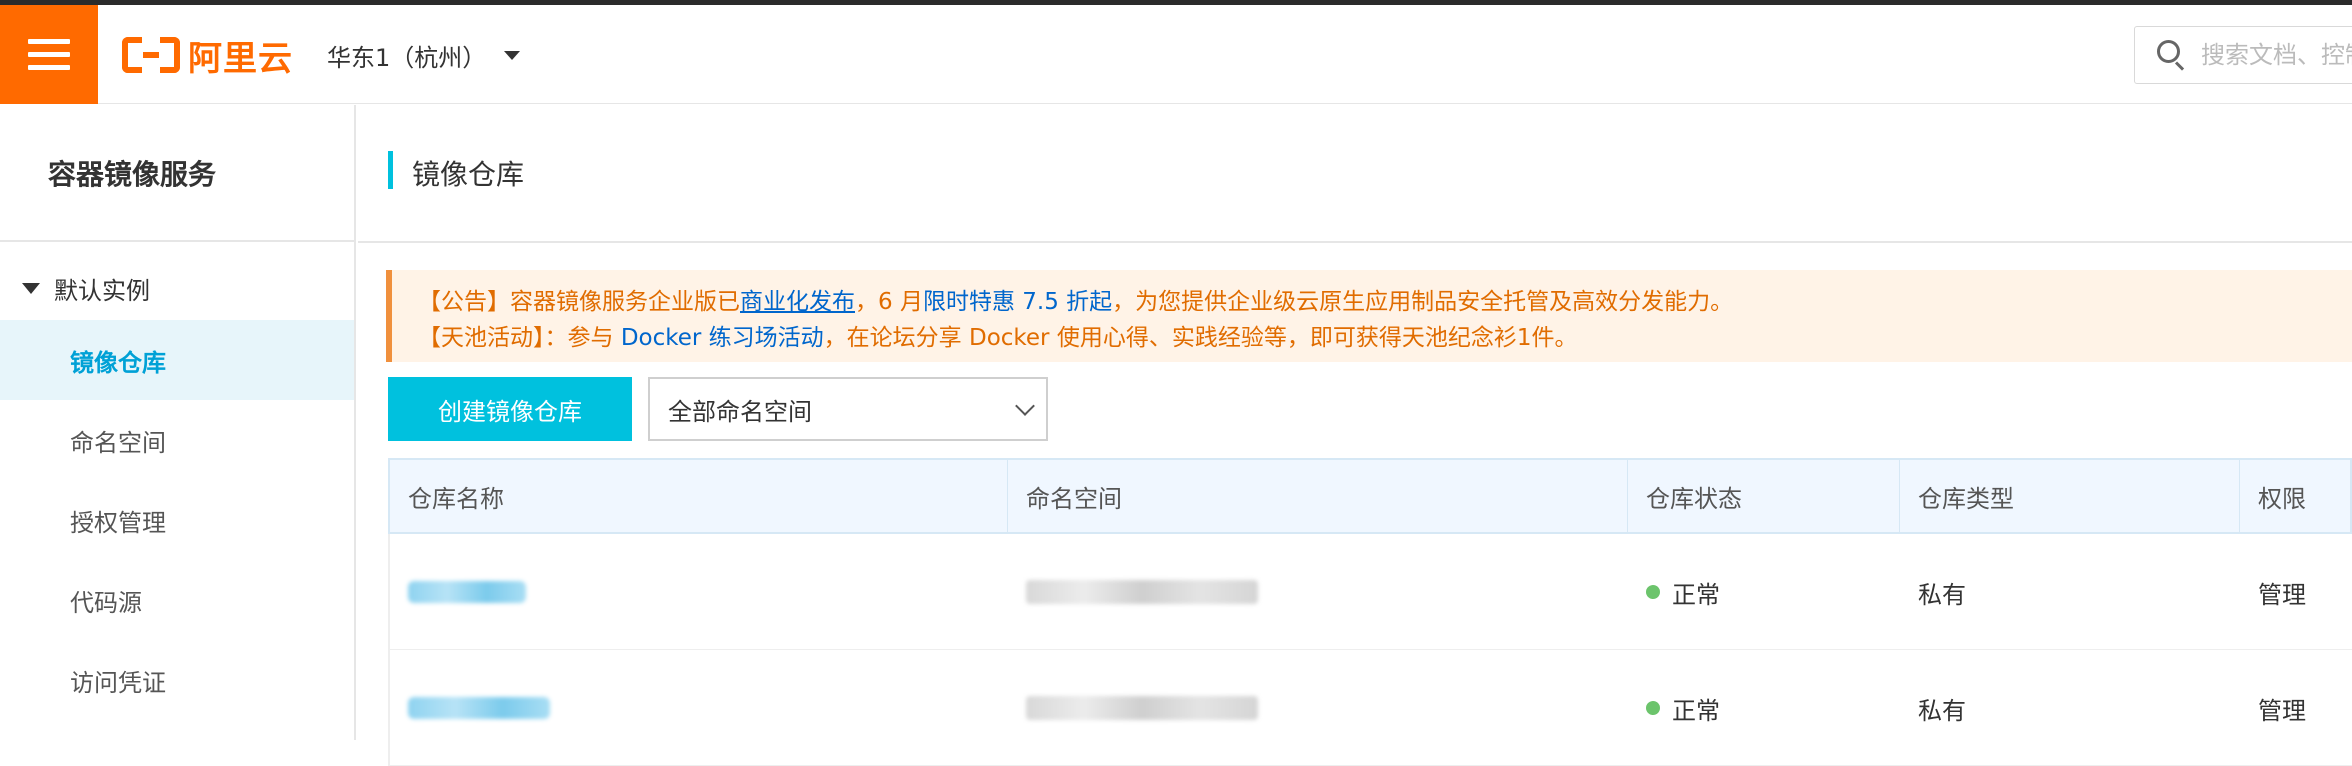 This screenshot has width=2352, height=766. Describe the element at coordinates (1200, 338) in the screenshot. I see `notice-text: ，在论坛分享 Docker 使用心得、实践经验等，即可获得天池纪念衫1件。` at that location.